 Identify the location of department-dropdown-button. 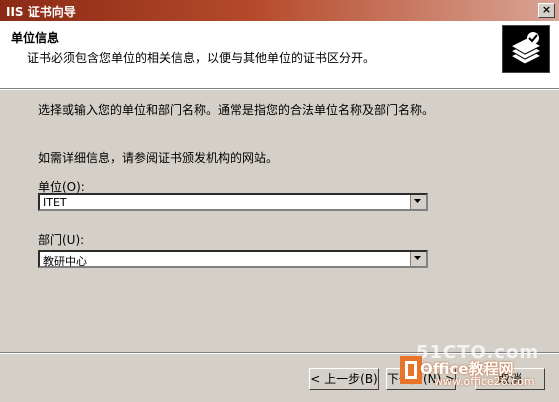
(418, 259).